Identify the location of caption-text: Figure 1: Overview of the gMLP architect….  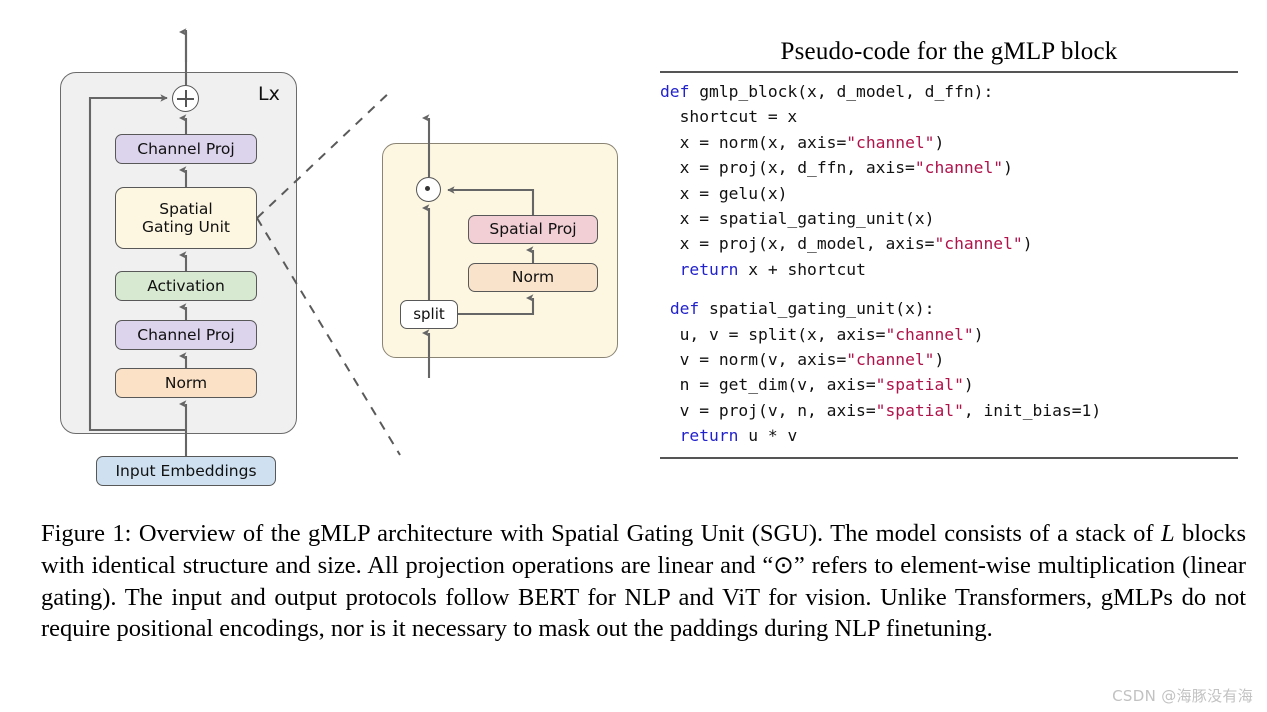
(601, 533).